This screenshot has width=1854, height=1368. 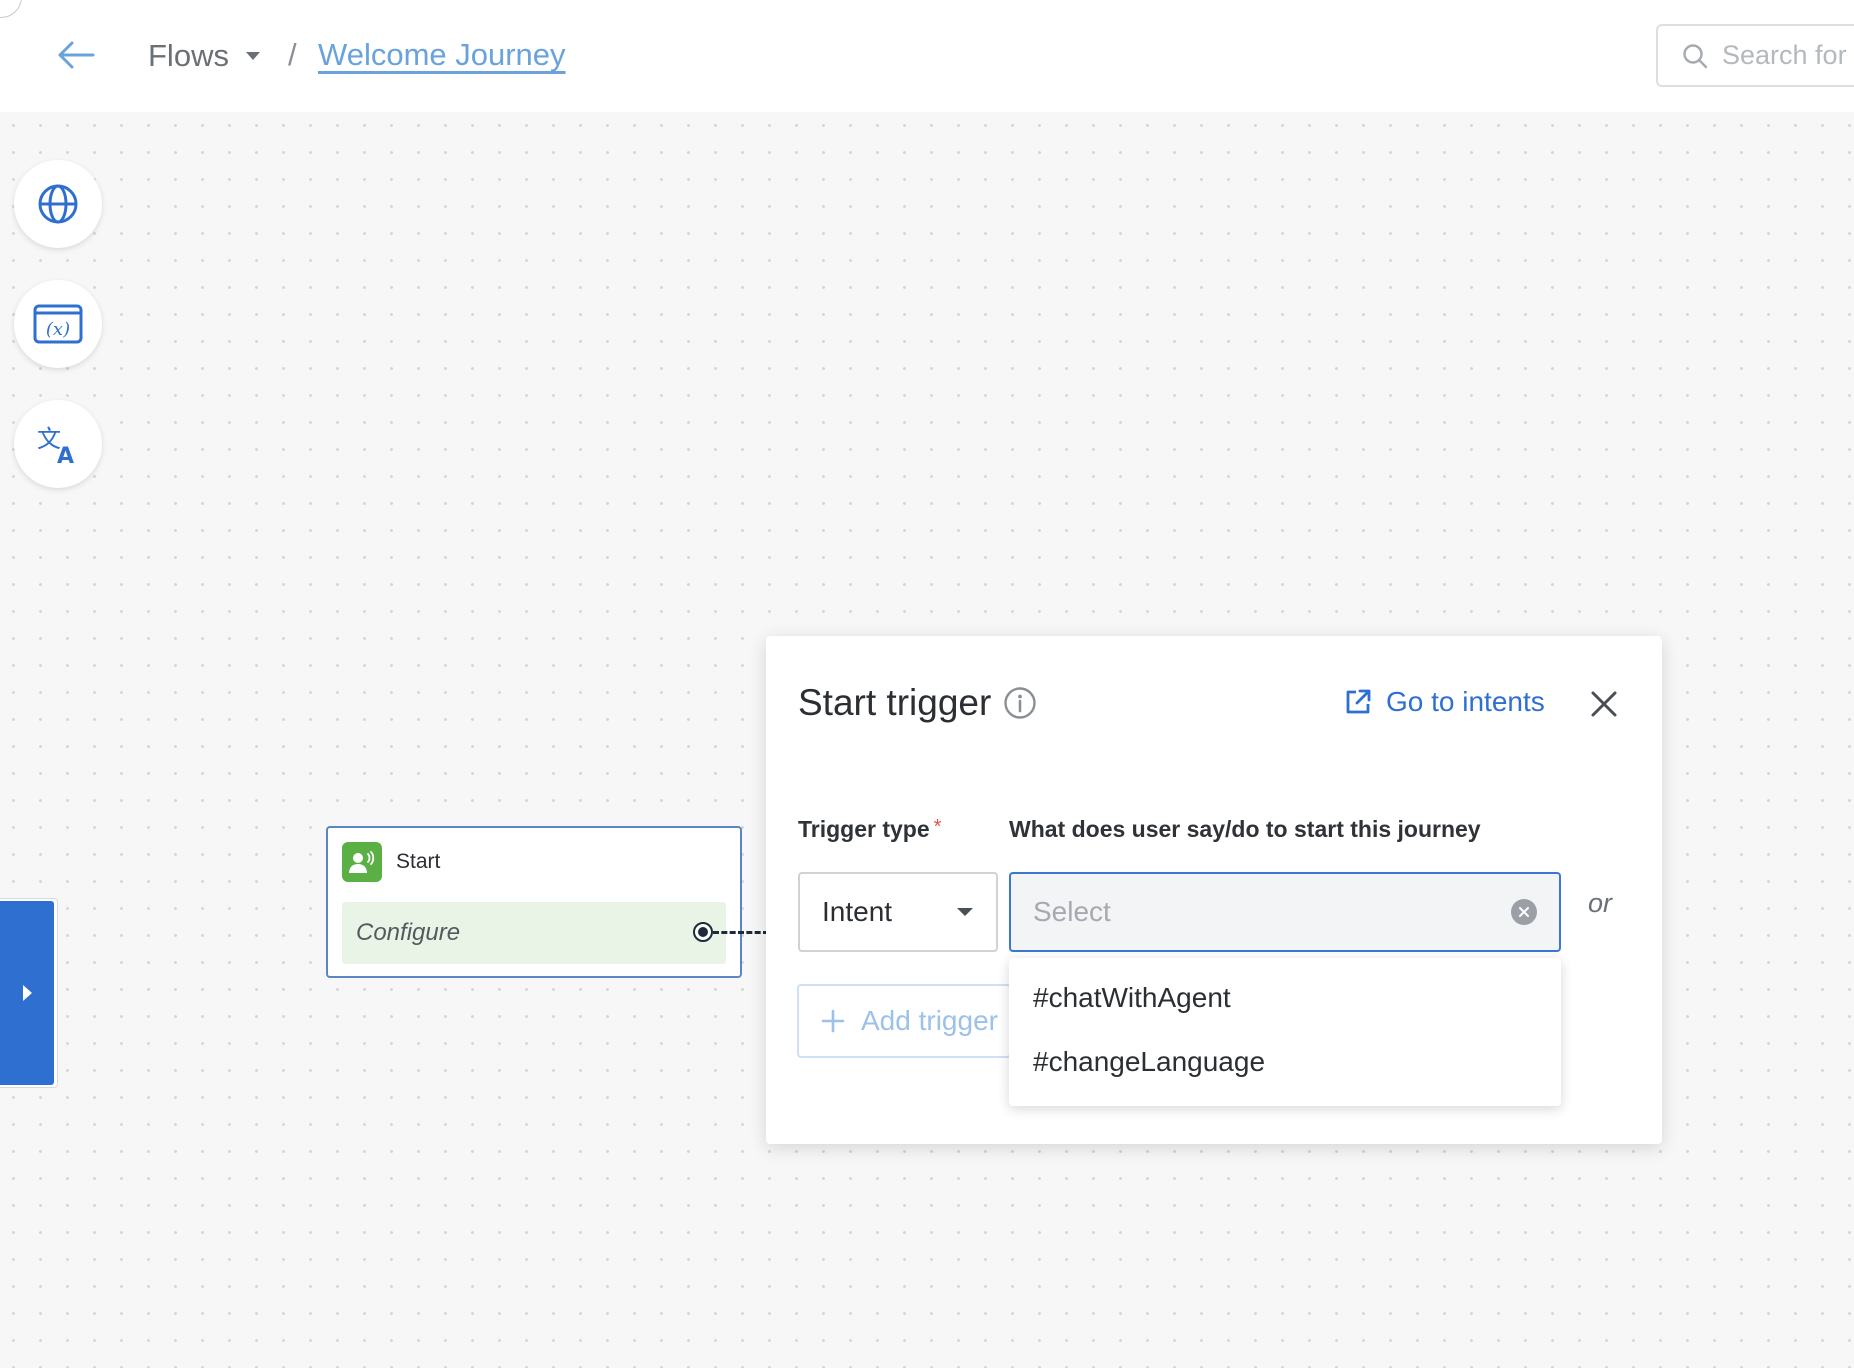 I want to click on translate-icon: 文 A, so click(x=55, y=445).